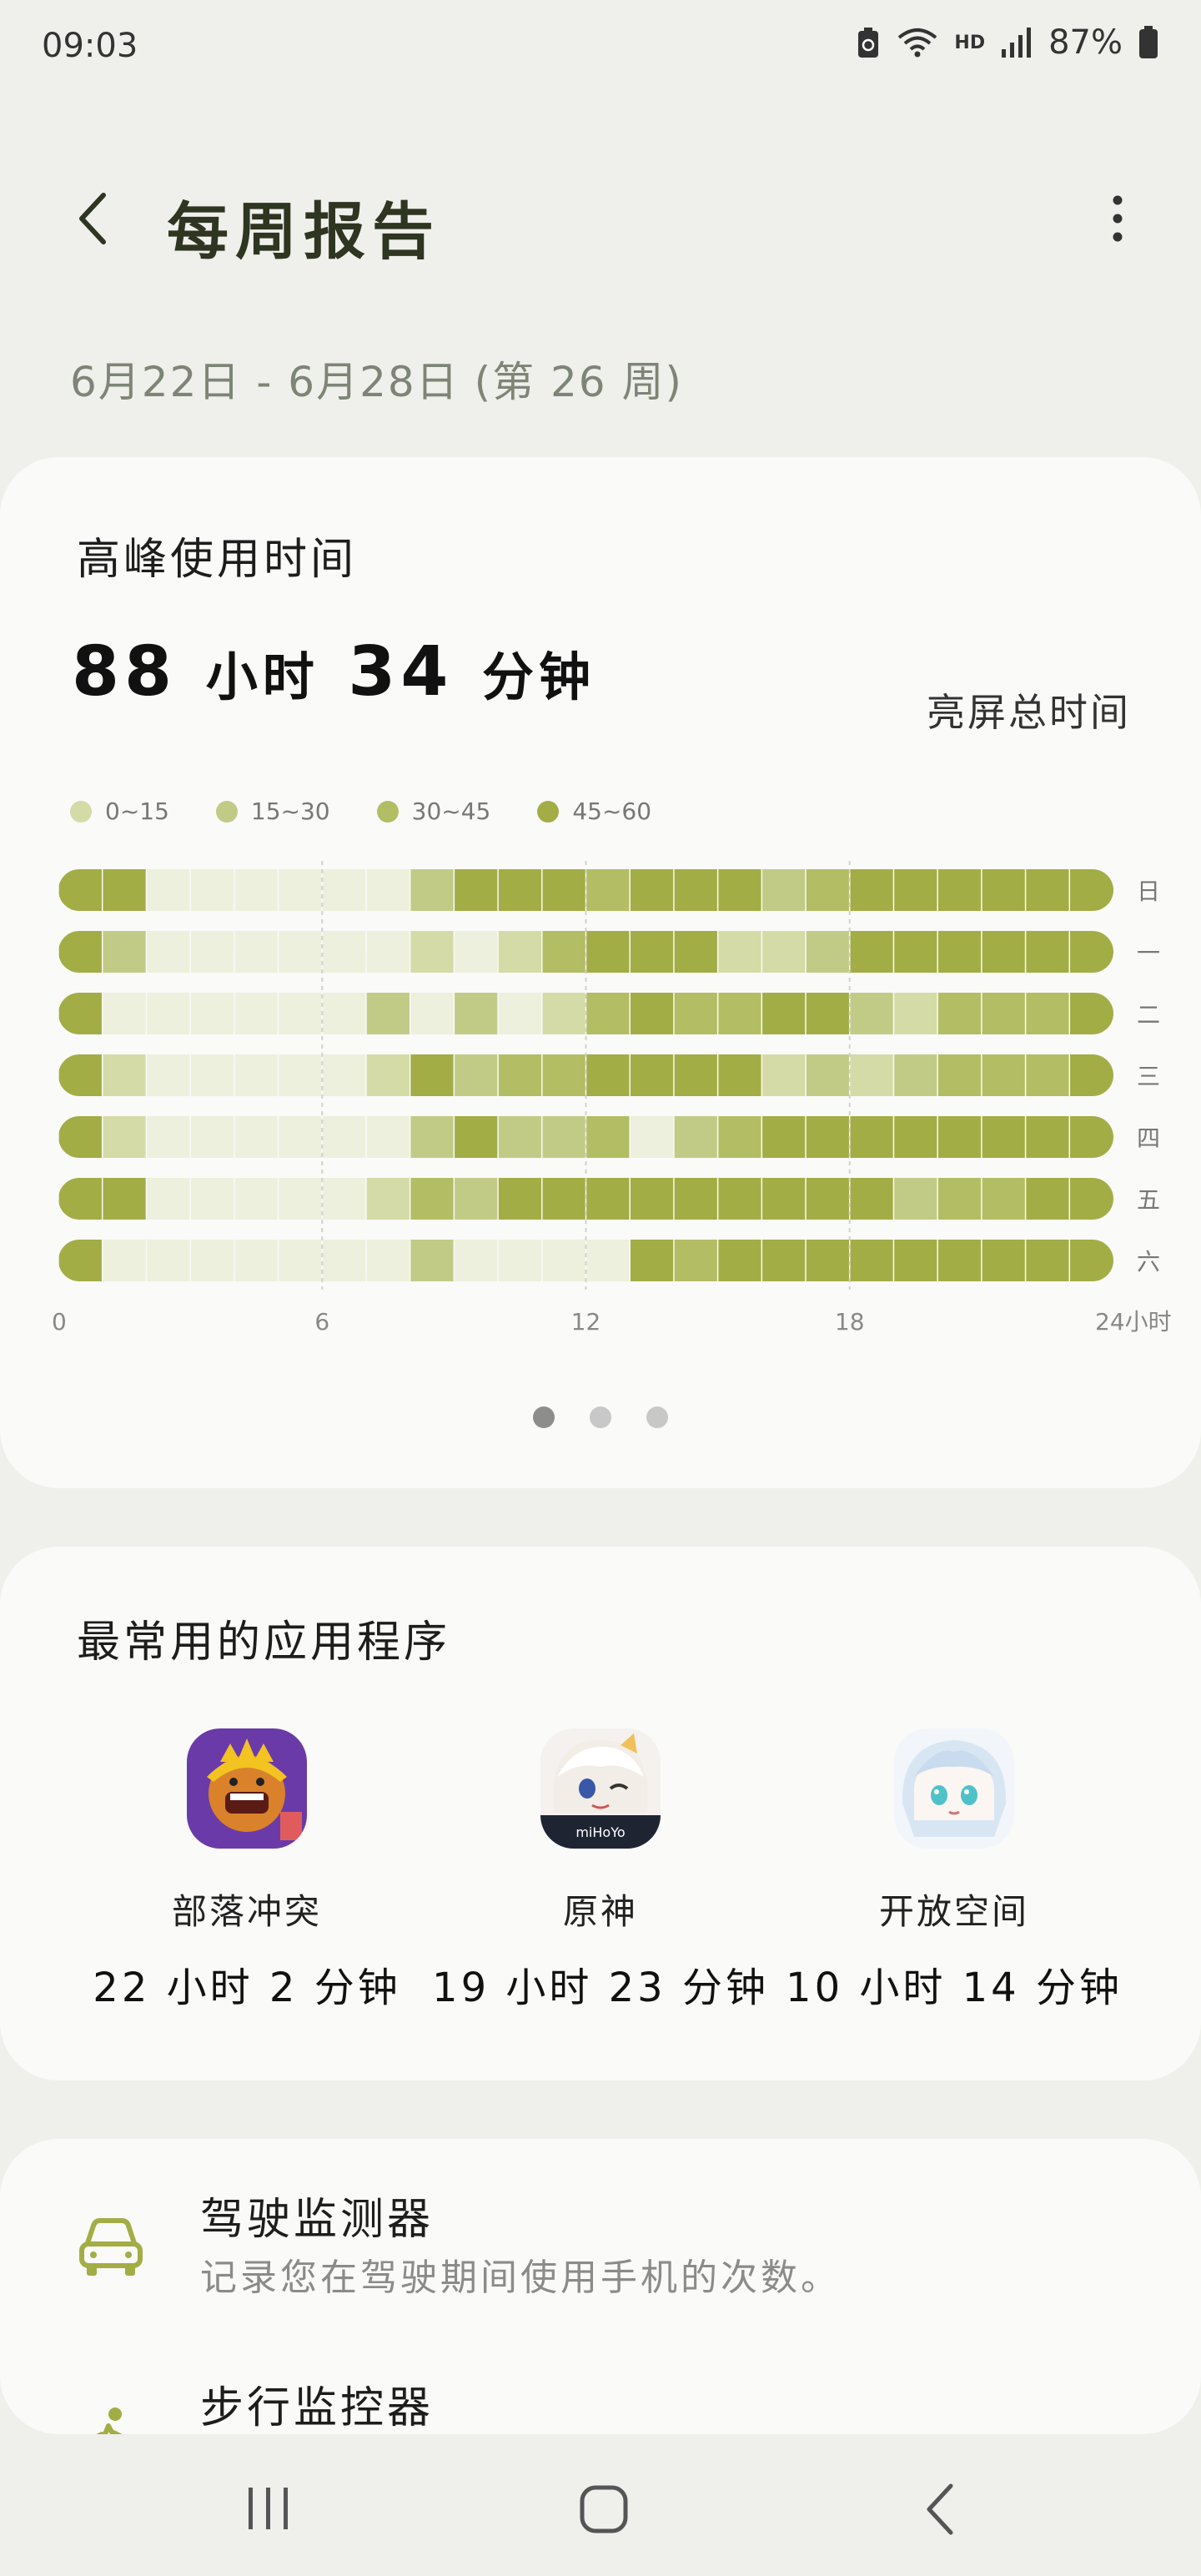 This screenshot has height=2576, width=1201. Describe the element at coordinates (603, 2509) in the screenshot. I see `home-icon` at that location.